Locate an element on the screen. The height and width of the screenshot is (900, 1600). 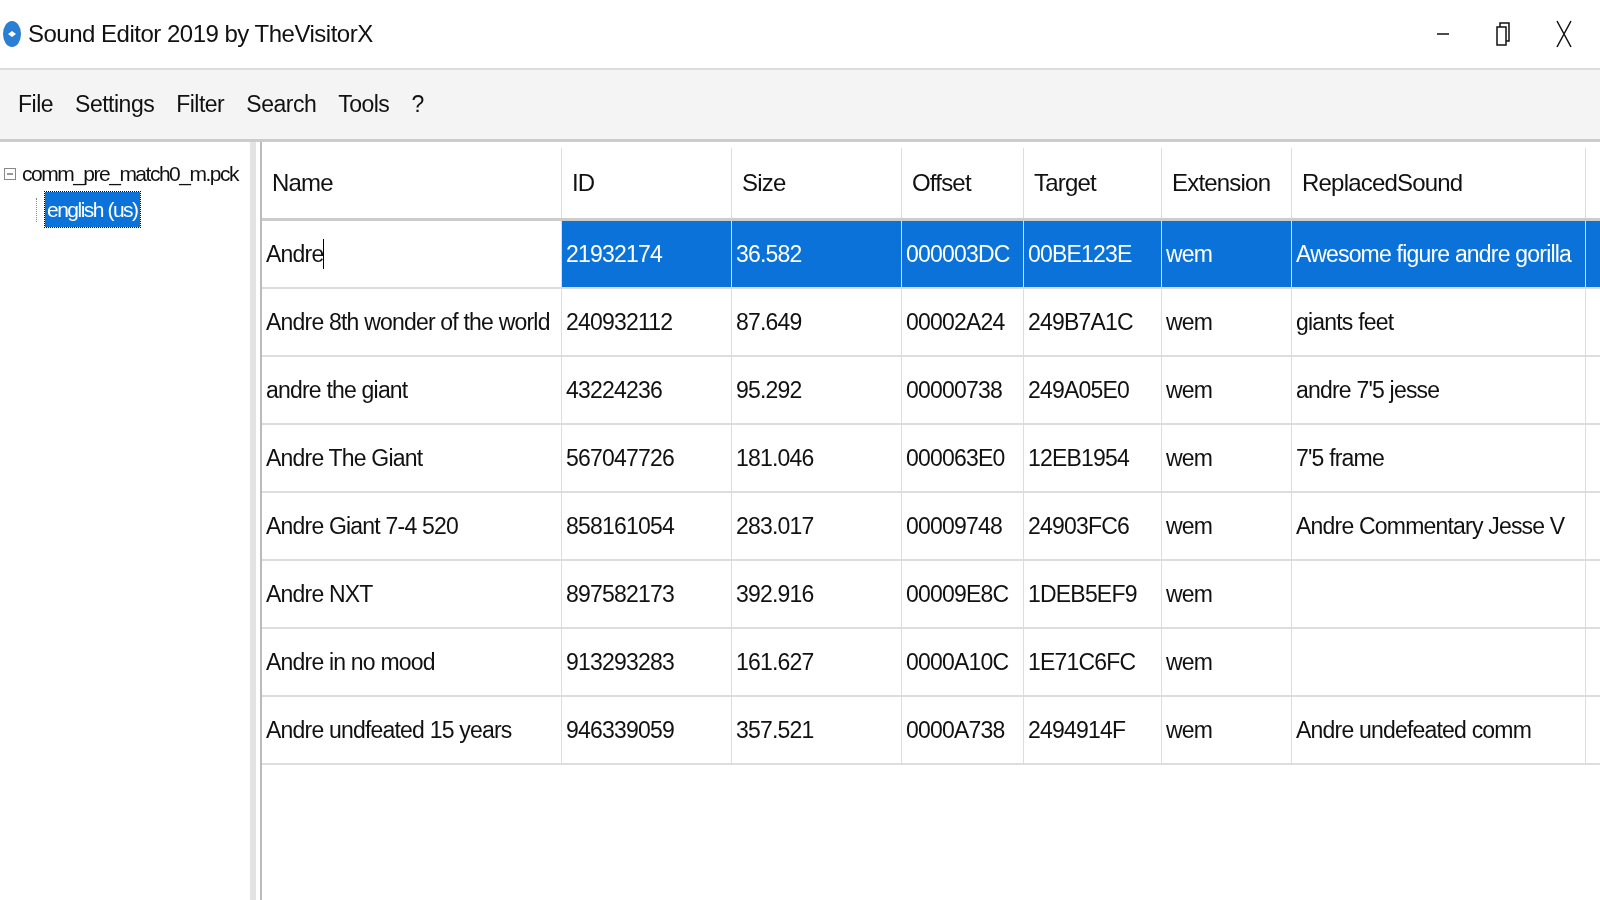
table-cell: 913293283 is located at coordinates (647, 662).